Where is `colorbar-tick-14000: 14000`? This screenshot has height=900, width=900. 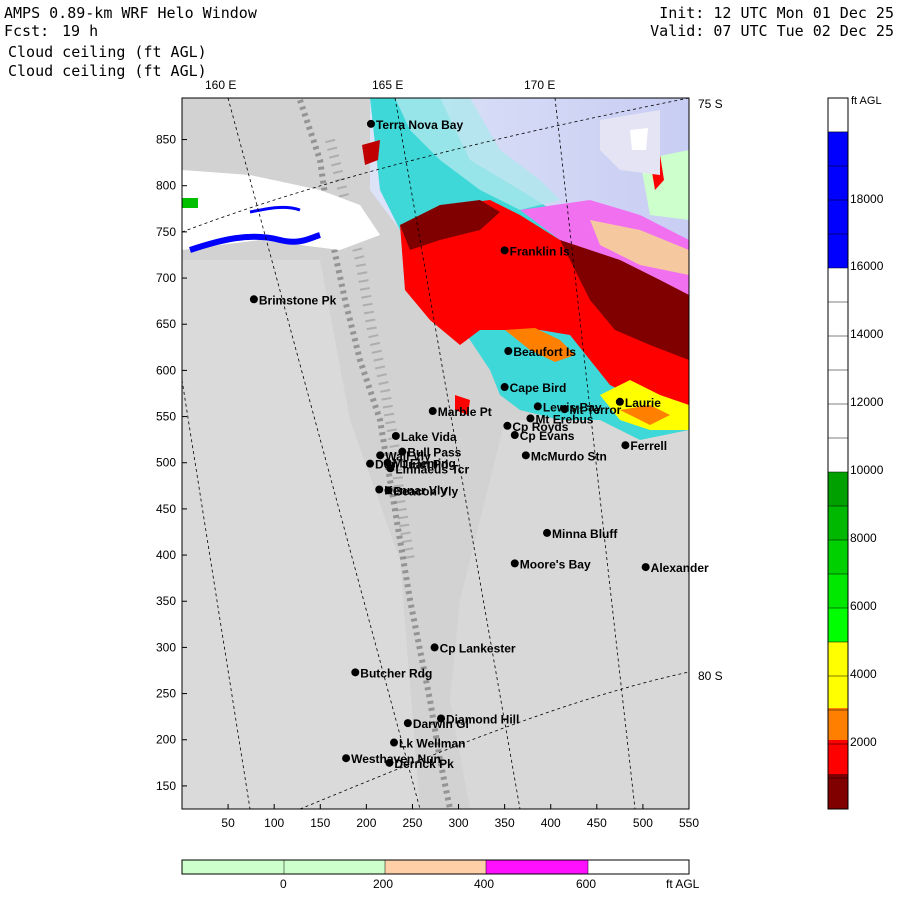 colorbar-tick-14000: 14000 is located at coordinates (867, 334).